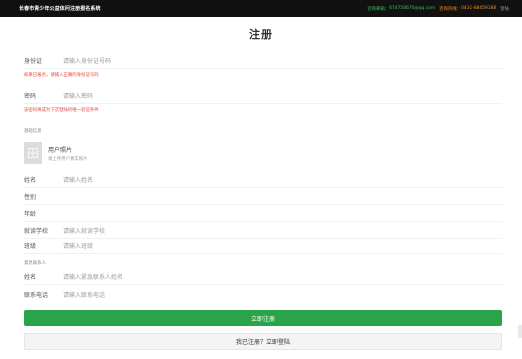 Image resolution: width=522 pixels, height=359 pixels. I want to click on id-field-row: 身份证 请输入身份证号码, so click(263, 60).